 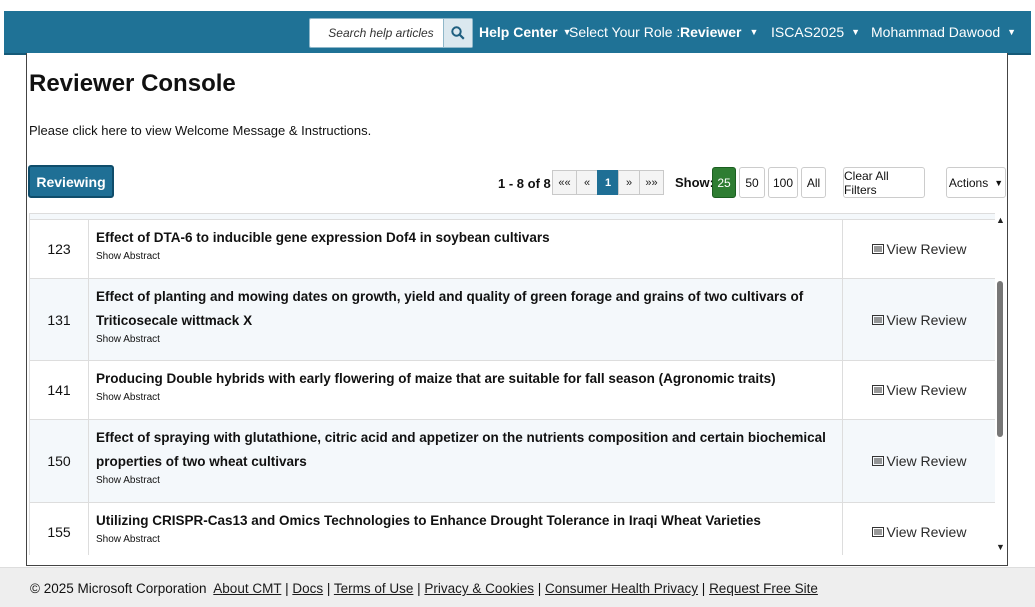 What do you see at coordinates (247, 588) in the screenshot?
I see `about-cmt-link: About CMT` at bounding box center [247, 588].